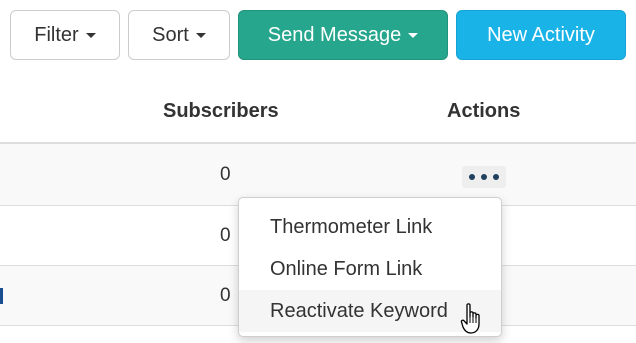 Image resolution: width=636 pixels, height=343 pixels. What do you see at coordinates (370, 227) in the screenshot?
I see `menu-item-thermometer-link: Thermometer Link` at bounding box center [370, 227].